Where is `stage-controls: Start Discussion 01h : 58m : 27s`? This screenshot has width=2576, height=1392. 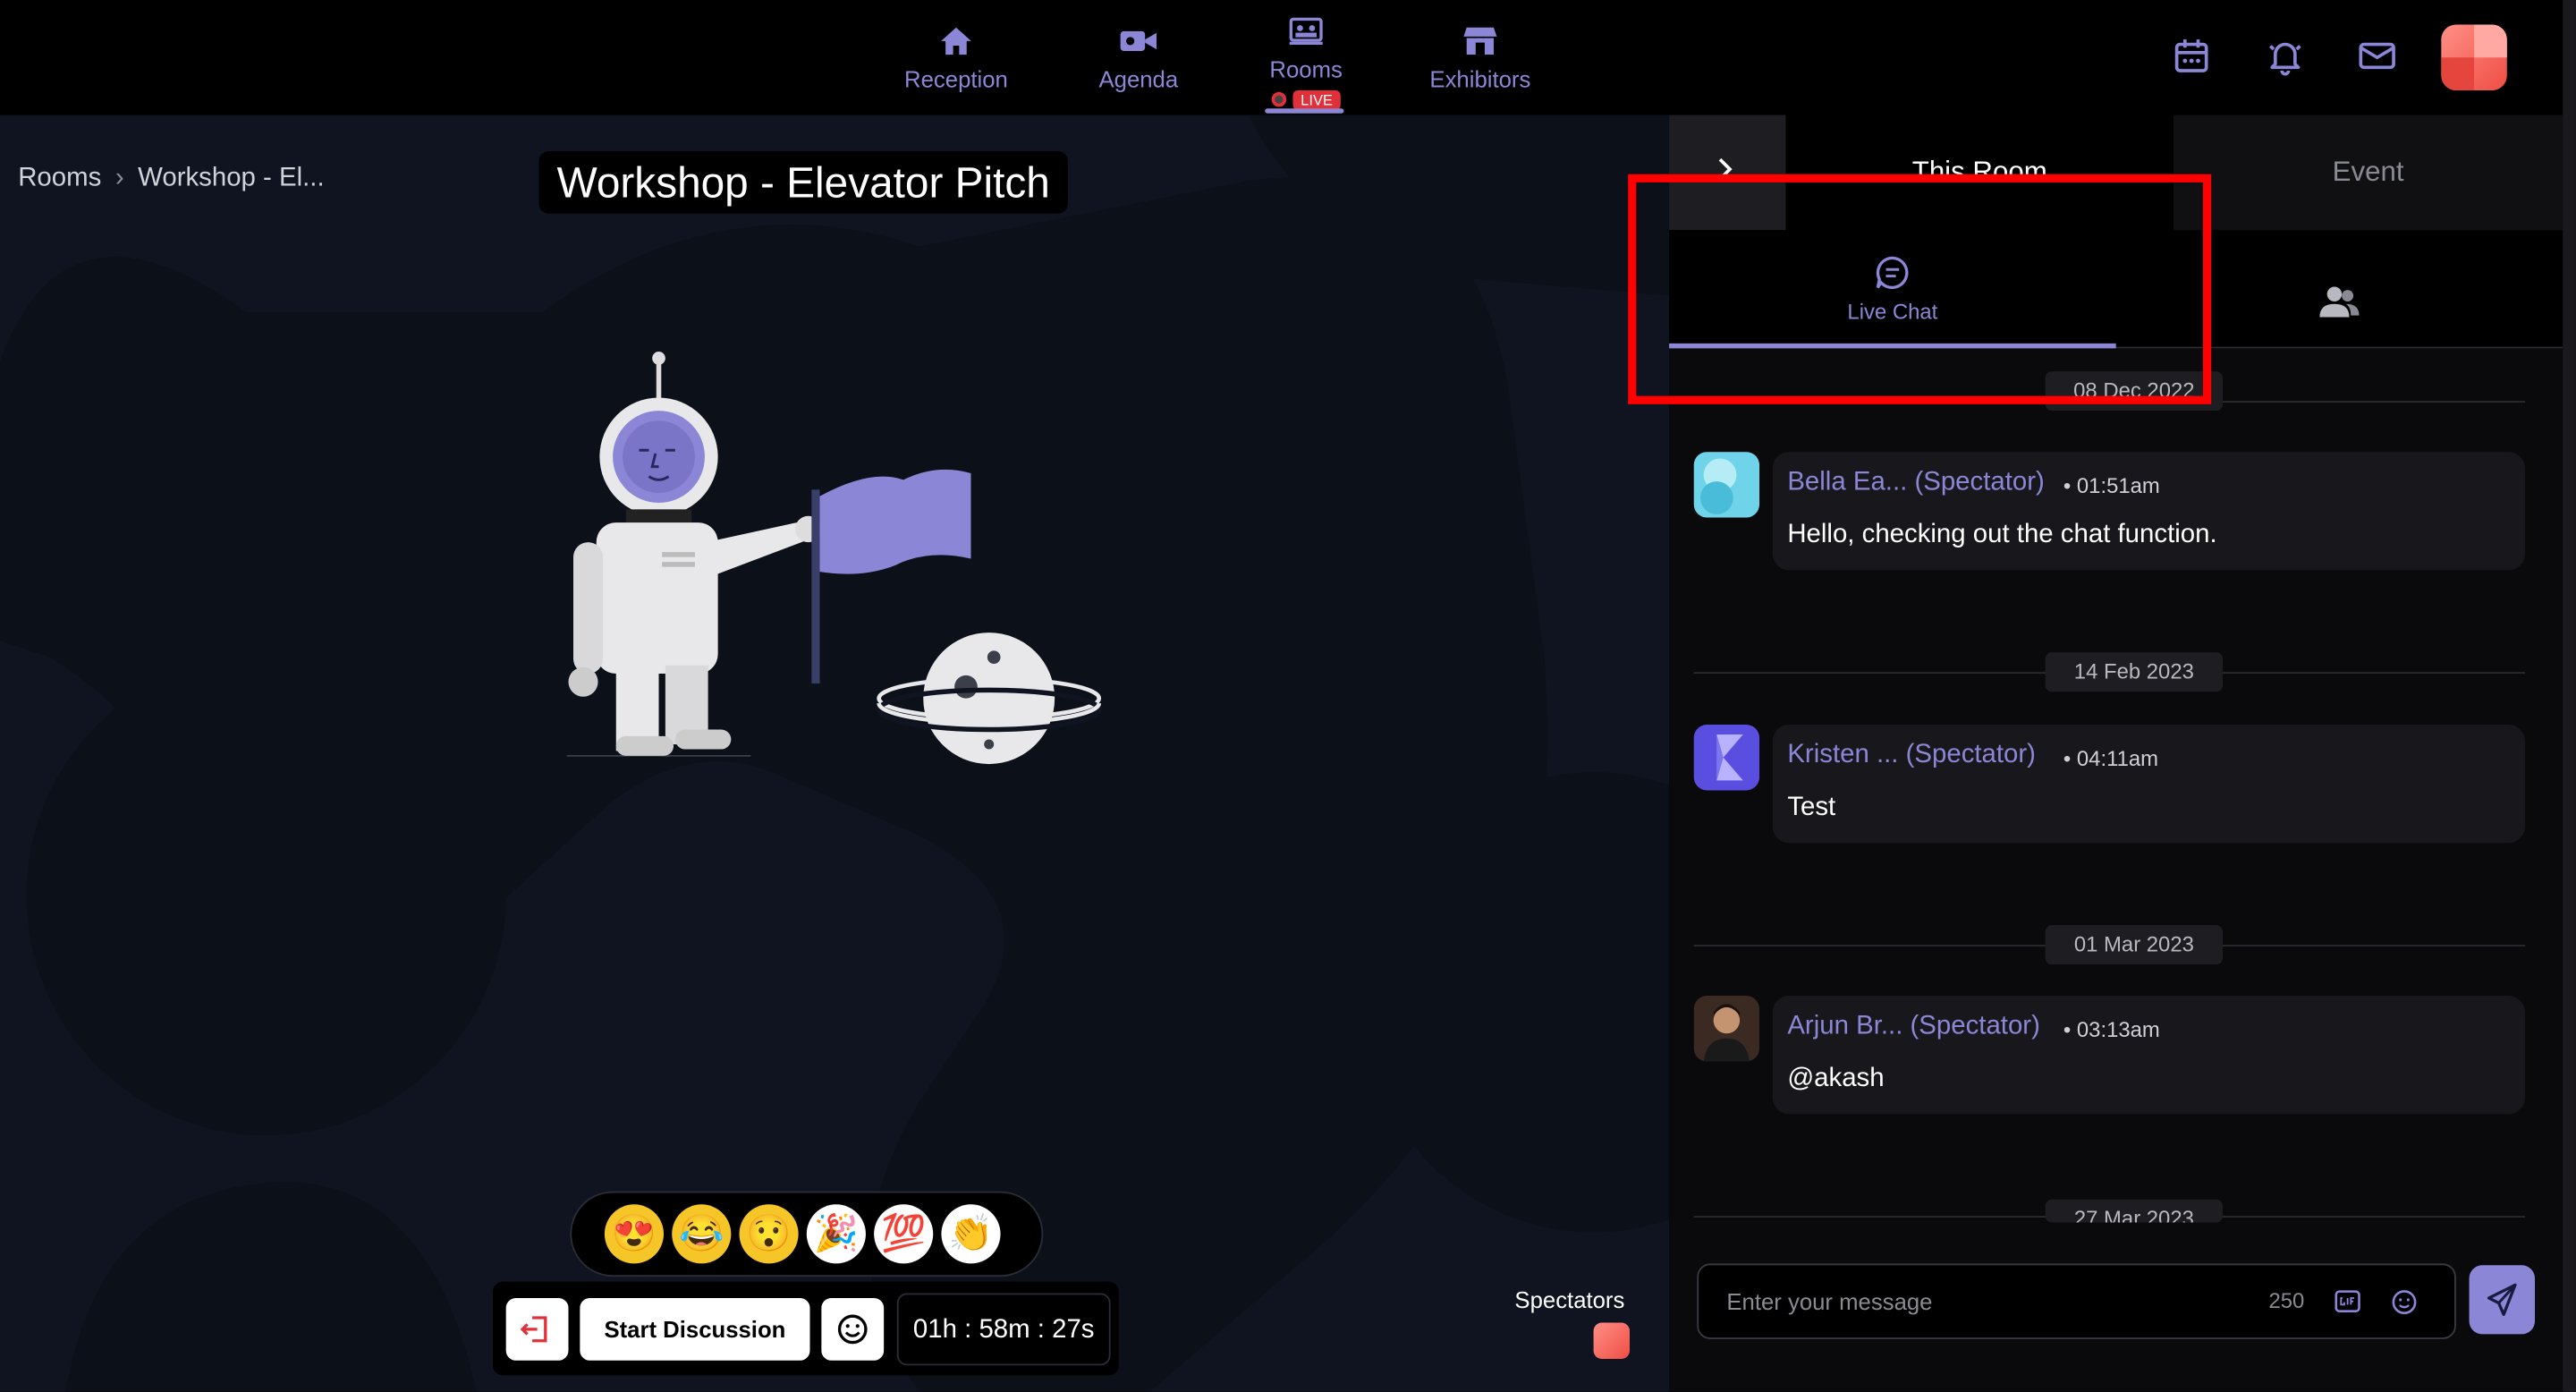 stage-controls: Start Discussion 01h : 58m : 27s is located at coordinates (806, 1328).